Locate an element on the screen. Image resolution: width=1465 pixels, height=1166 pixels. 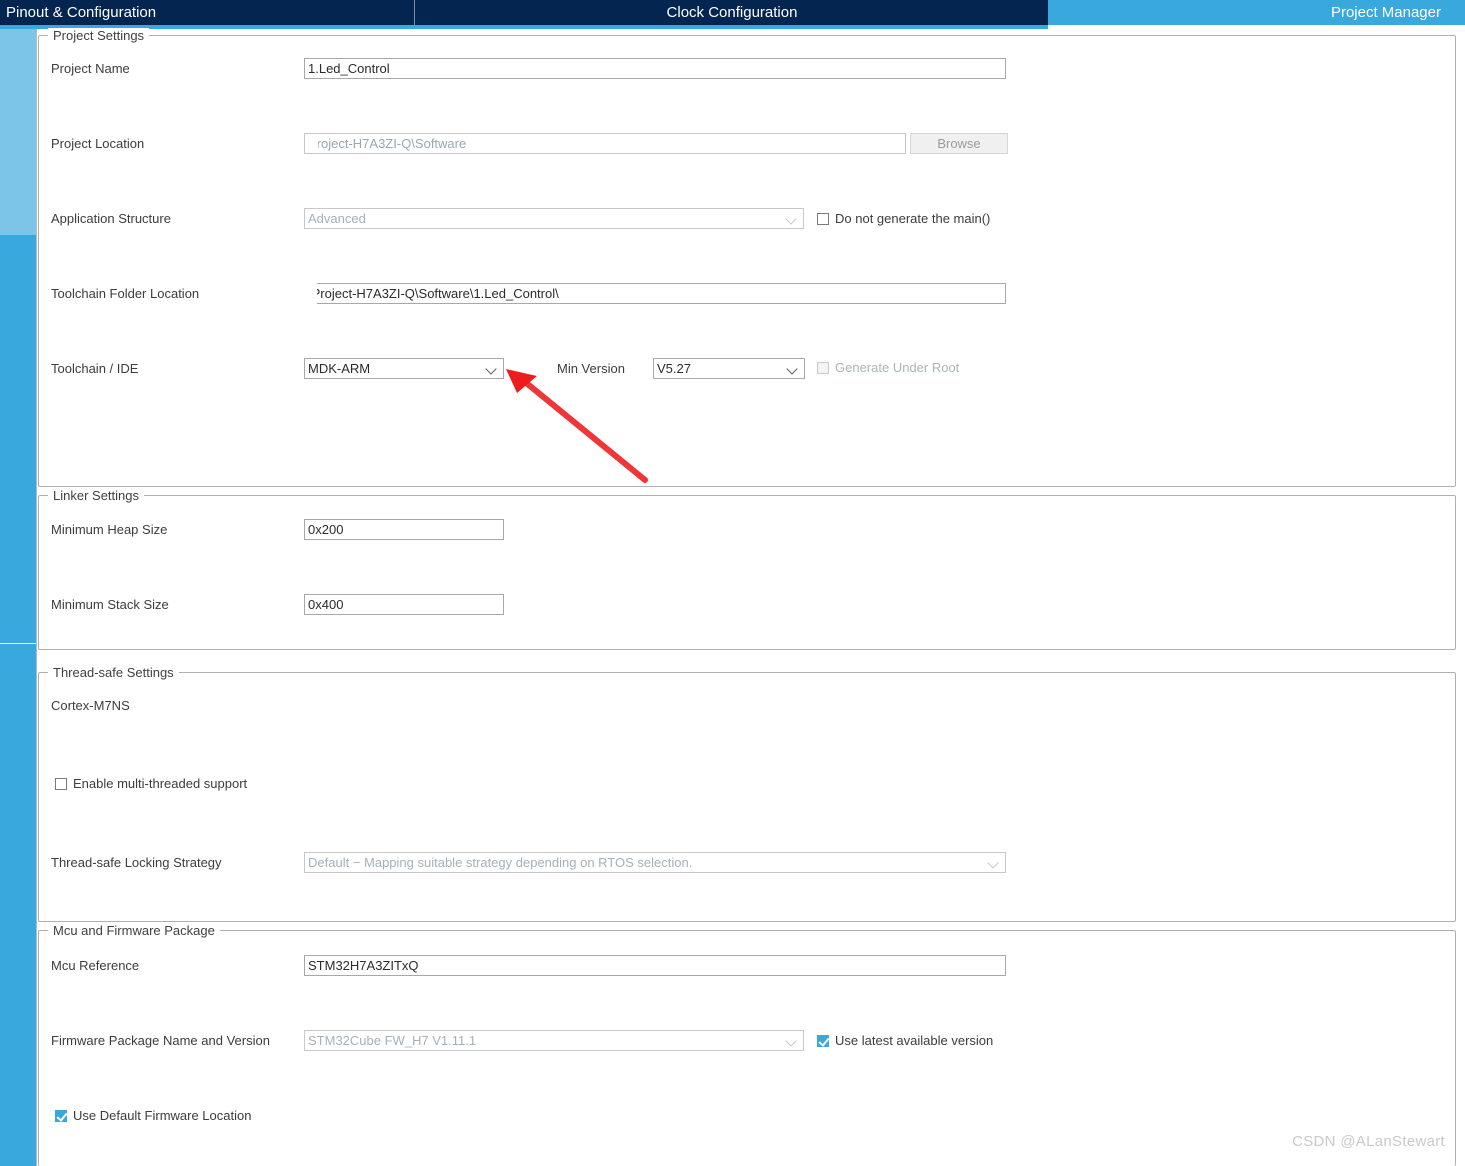
label-minimum-heap-size: Minimum Heap Size is located at coordinates (109, 529).